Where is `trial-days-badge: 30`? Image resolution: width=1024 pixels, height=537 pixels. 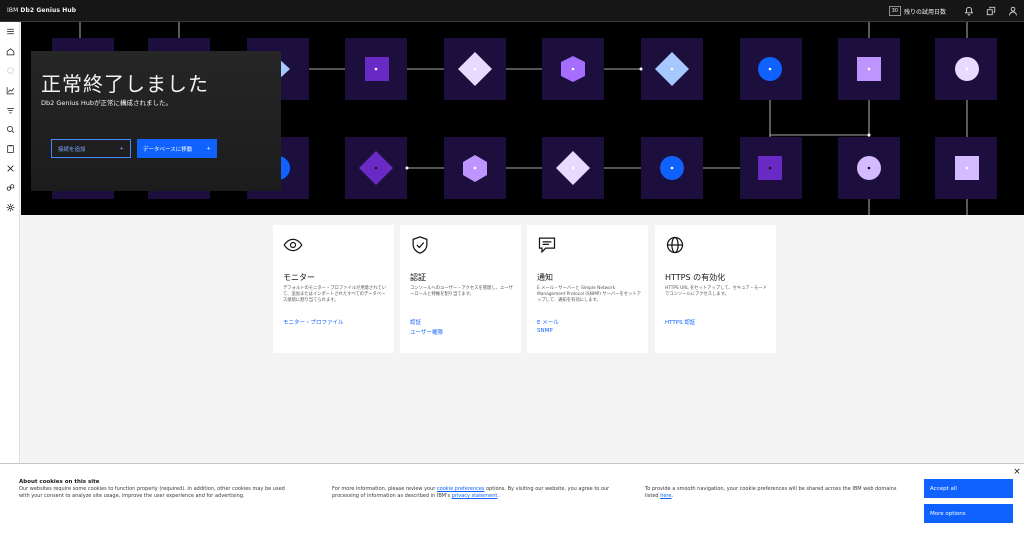
trial-days-badge: 30 is located at coordinates (894, 11).